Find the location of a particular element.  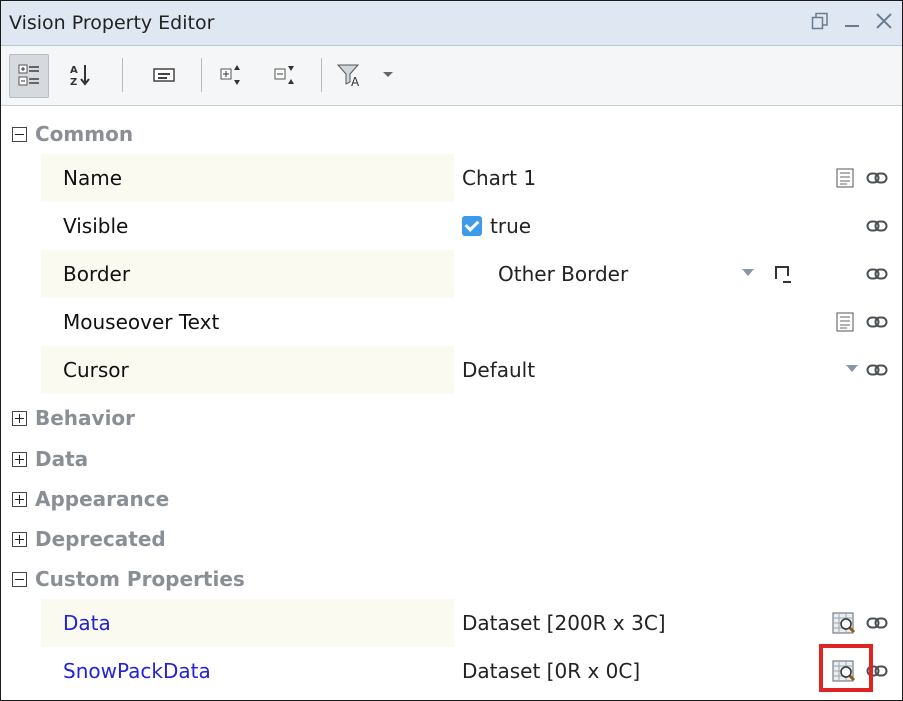

property-row-name: Name Chart 1 is located at coordinates (471, 178).